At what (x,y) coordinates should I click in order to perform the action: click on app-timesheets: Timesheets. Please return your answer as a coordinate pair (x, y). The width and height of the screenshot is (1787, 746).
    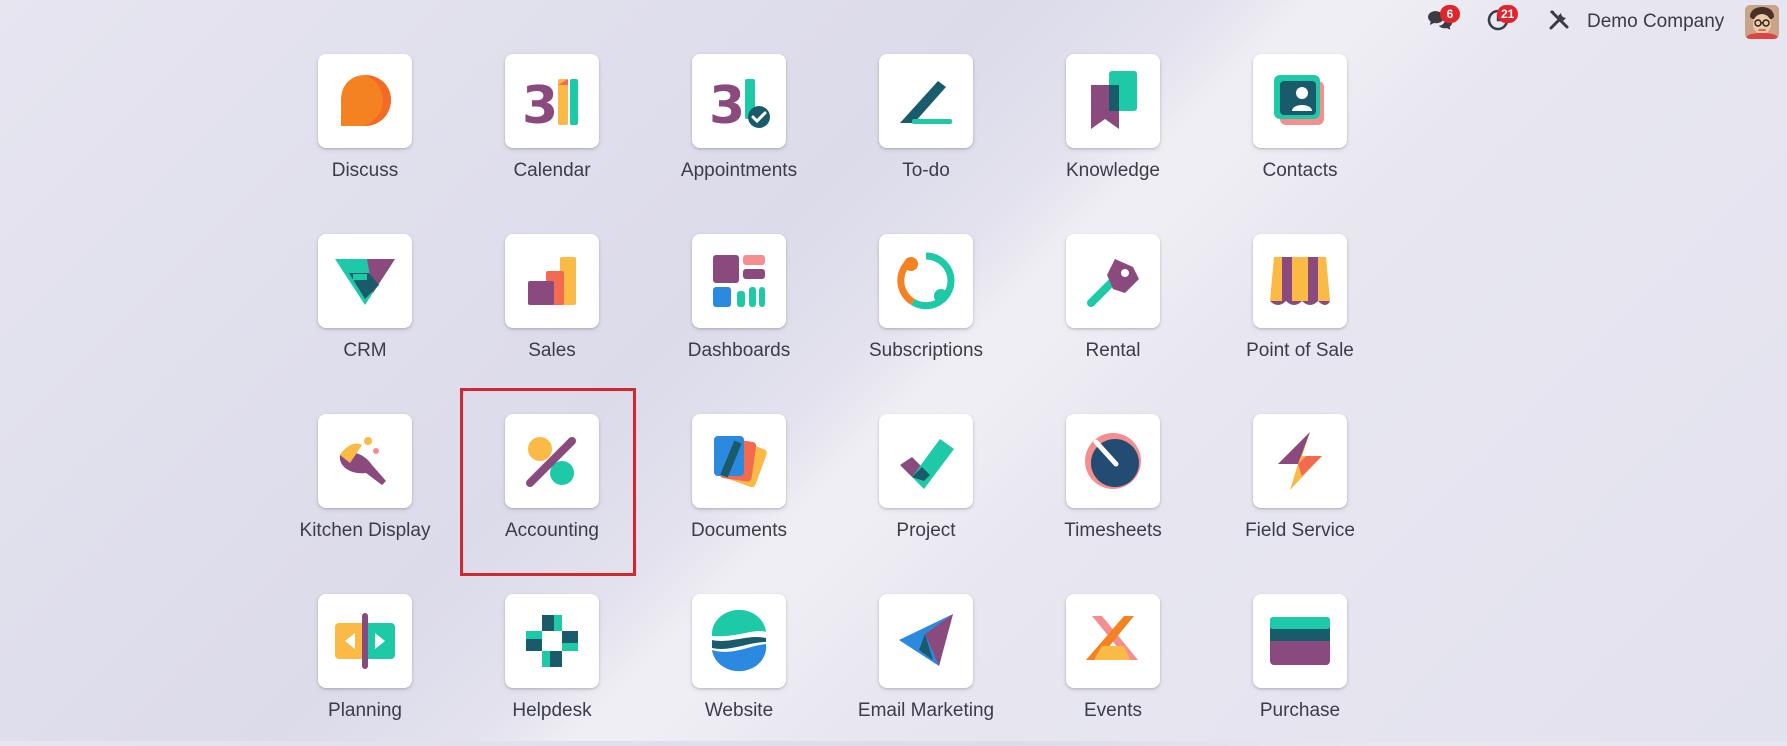
    Looking at the image, I should click on (1113, 486).